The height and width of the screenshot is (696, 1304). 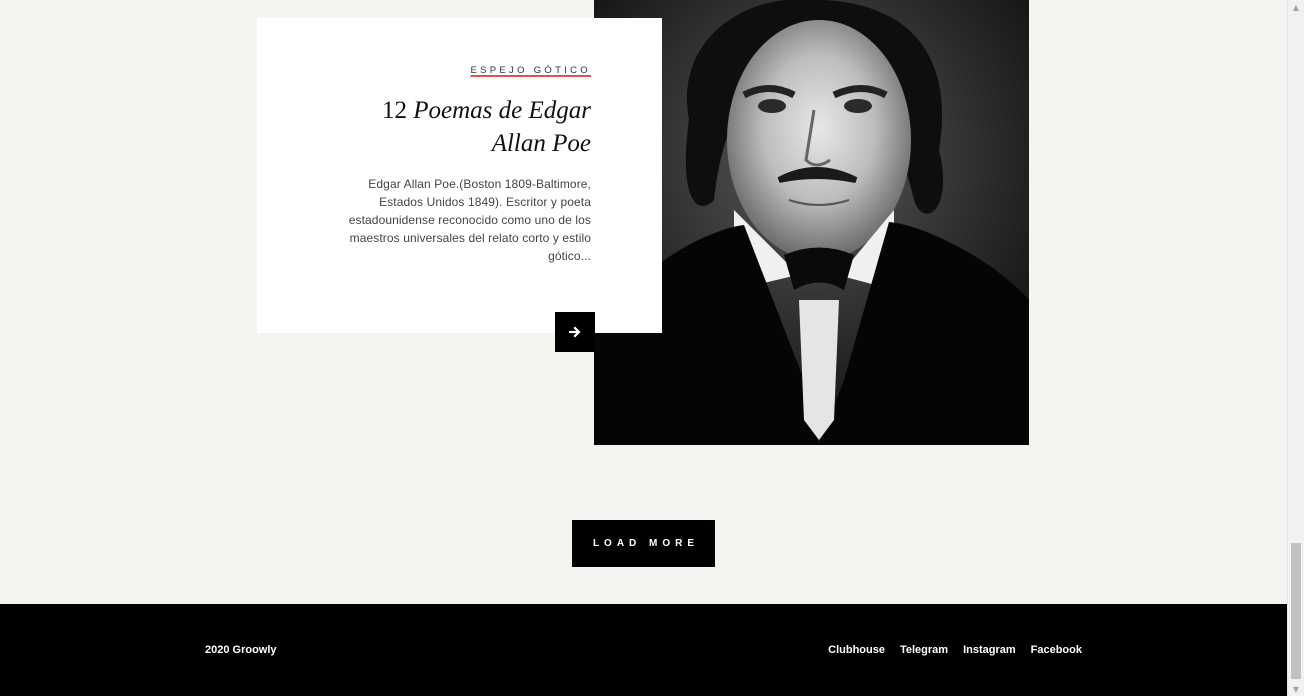 I want to click on footer-link-instagram: Instagram, so click(x=989, y=650).